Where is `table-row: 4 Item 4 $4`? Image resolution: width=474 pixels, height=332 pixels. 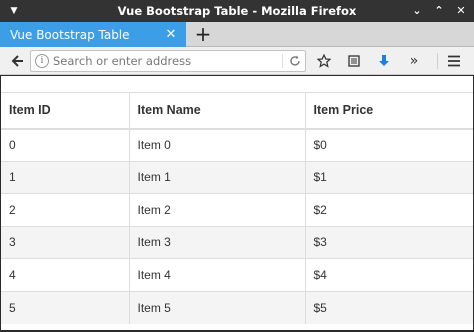 table-row: 4 Item 4 $4 is located at coordinates (237, 274).